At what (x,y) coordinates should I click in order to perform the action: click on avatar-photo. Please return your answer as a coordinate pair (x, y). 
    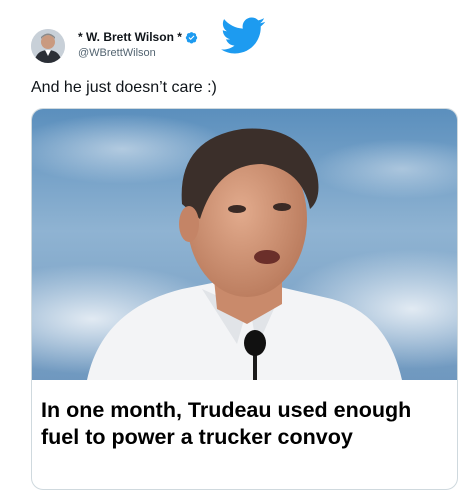
    Looking at the image, I should click on (48, 46).